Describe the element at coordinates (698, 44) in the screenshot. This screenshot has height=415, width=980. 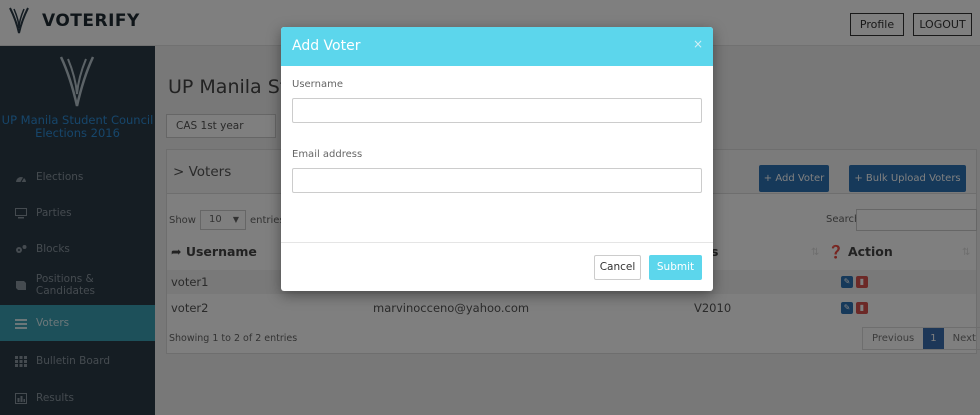
I see `close-icon: ×` at that location.